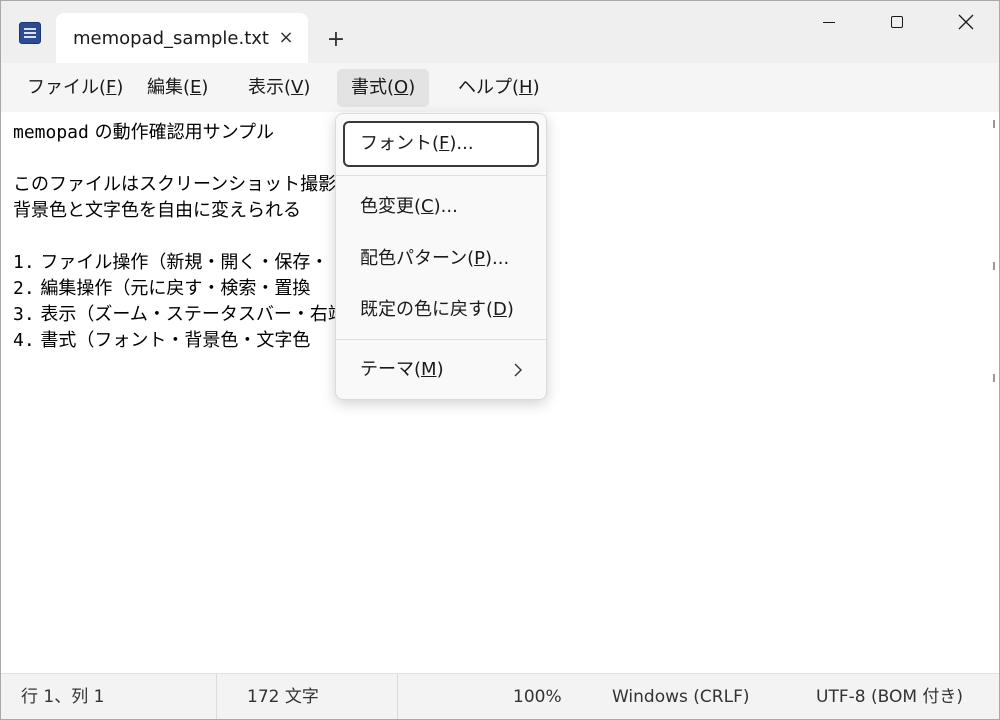 This screenshot has height=720, width=1000. I want to click on new-tab-icon: +, so click(336, 40).